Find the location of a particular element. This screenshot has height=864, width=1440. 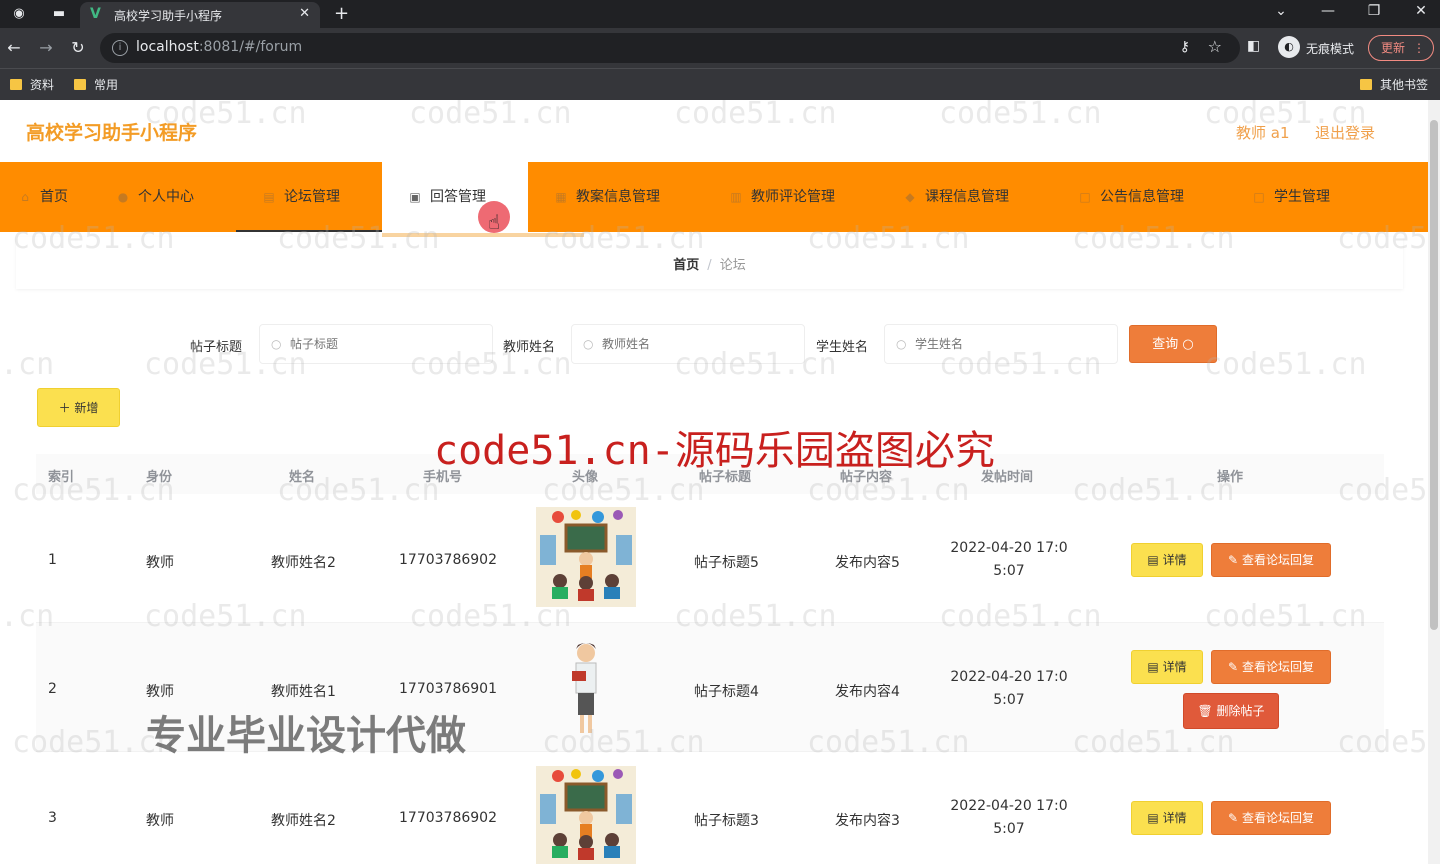

row-post-content: 发布内容3 is located at coordinates (867, 821).